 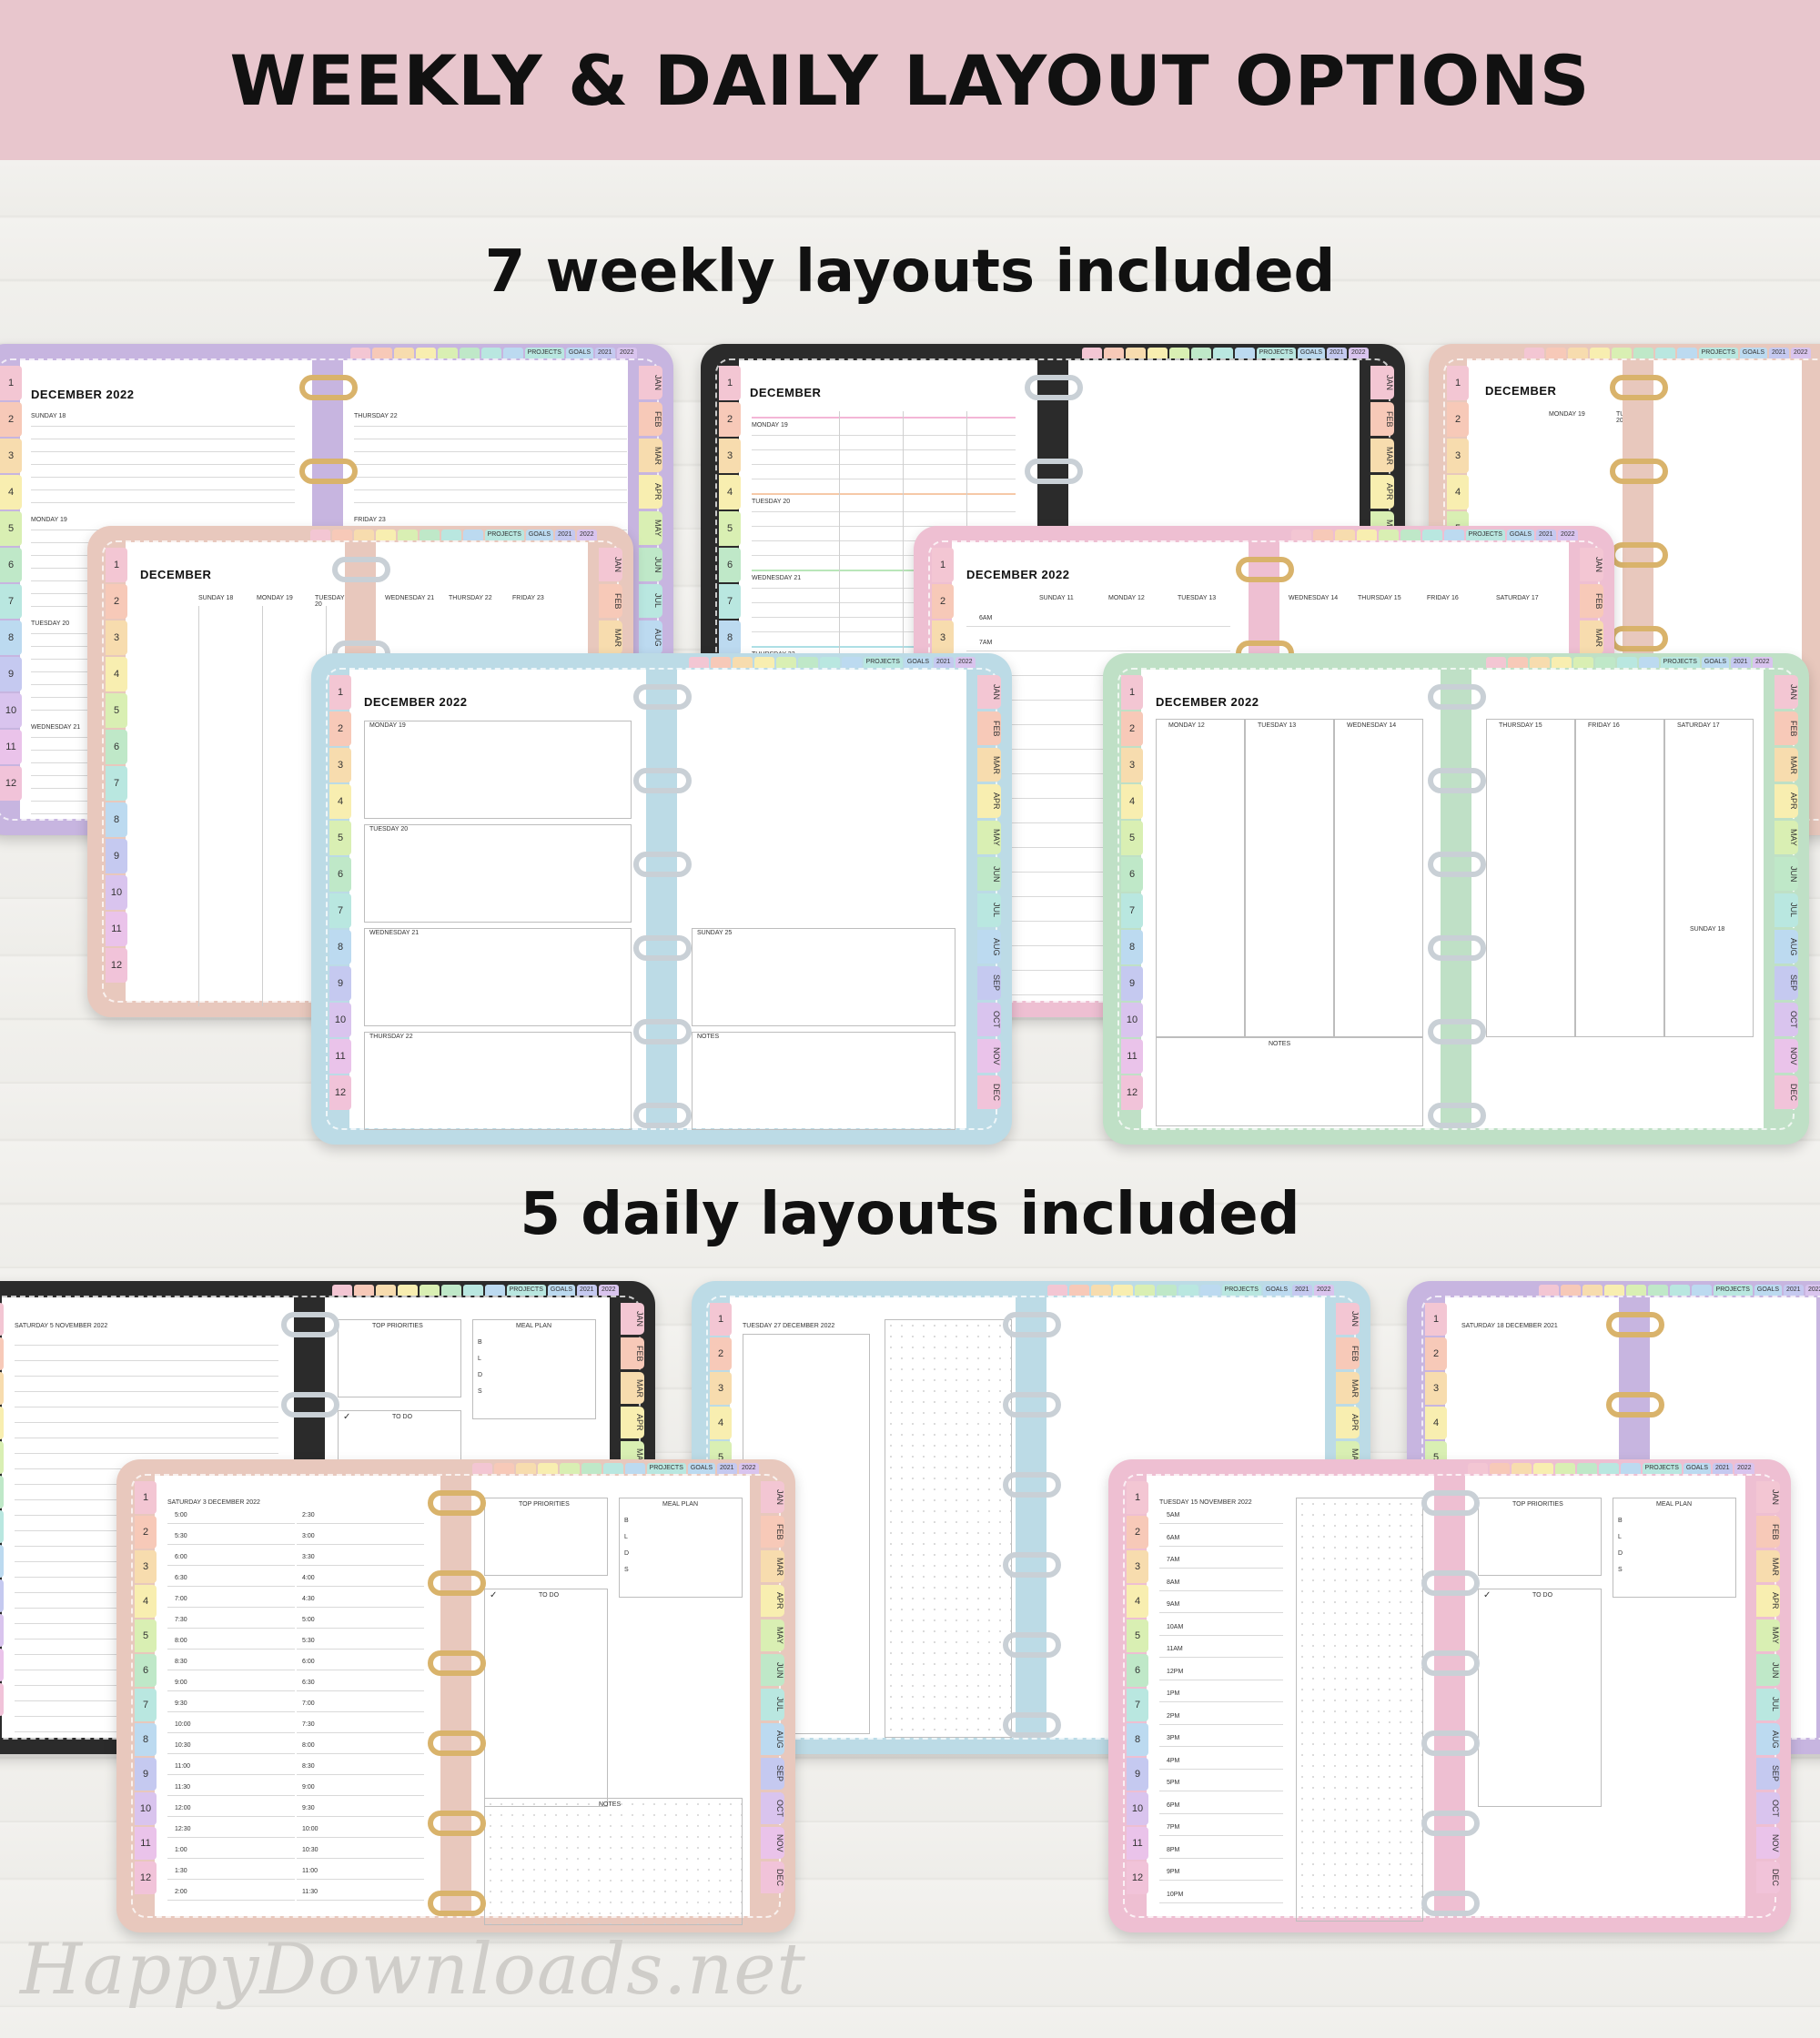 What do you see at coordinates (1786, 1092) in the screenshot?
I see `month-tab-dec: DEC` at bounding box center [1786, 1092].